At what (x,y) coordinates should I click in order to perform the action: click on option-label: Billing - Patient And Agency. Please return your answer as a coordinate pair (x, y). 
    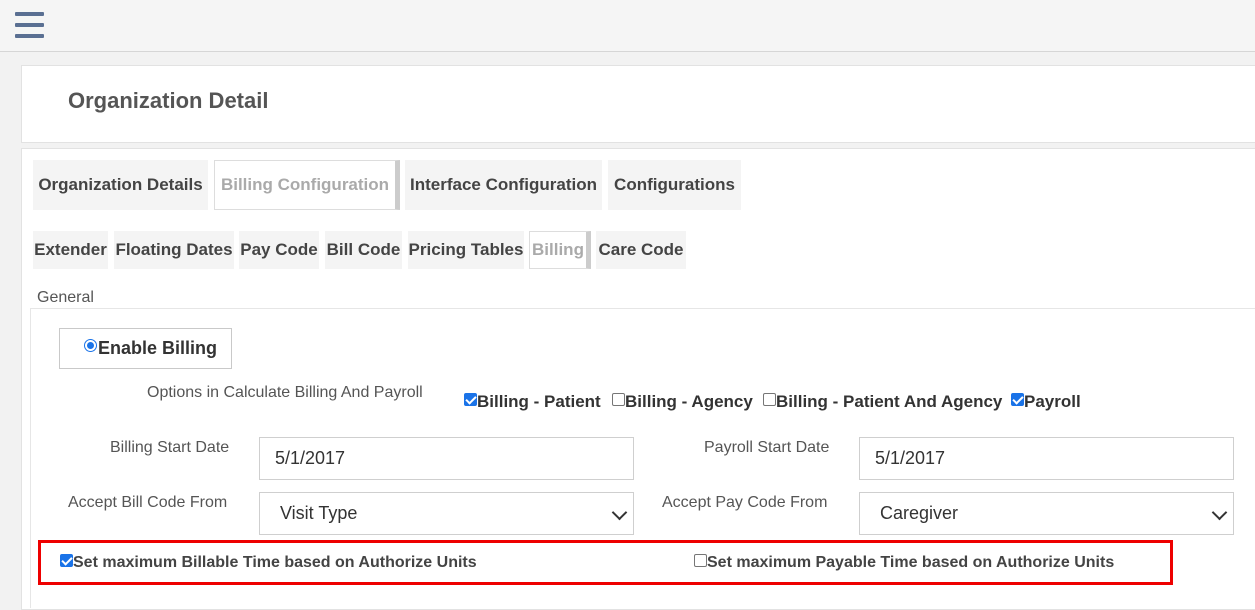
    Looking at the image, I should click on (889, 401).